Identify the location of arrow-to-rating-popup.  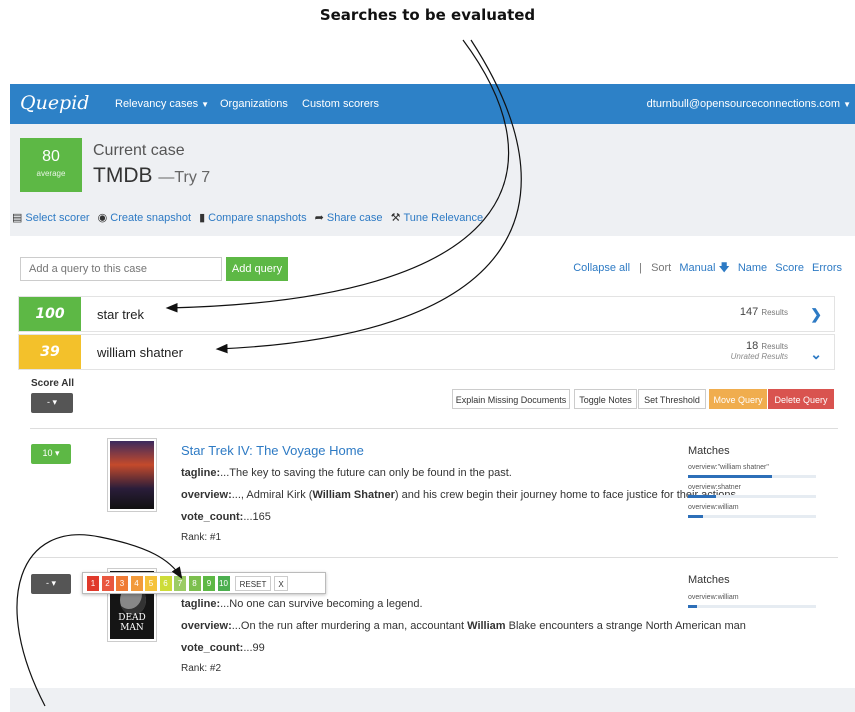
(99, 620).